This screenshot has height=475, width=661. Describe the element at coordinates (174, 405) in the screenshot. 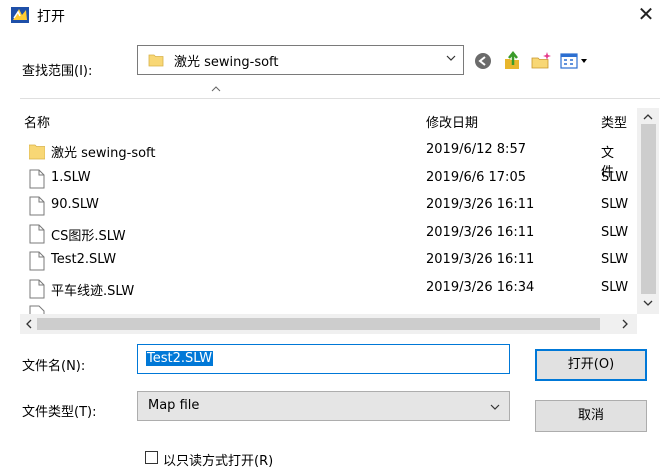

I see `file-type-value: Map file` at that location.